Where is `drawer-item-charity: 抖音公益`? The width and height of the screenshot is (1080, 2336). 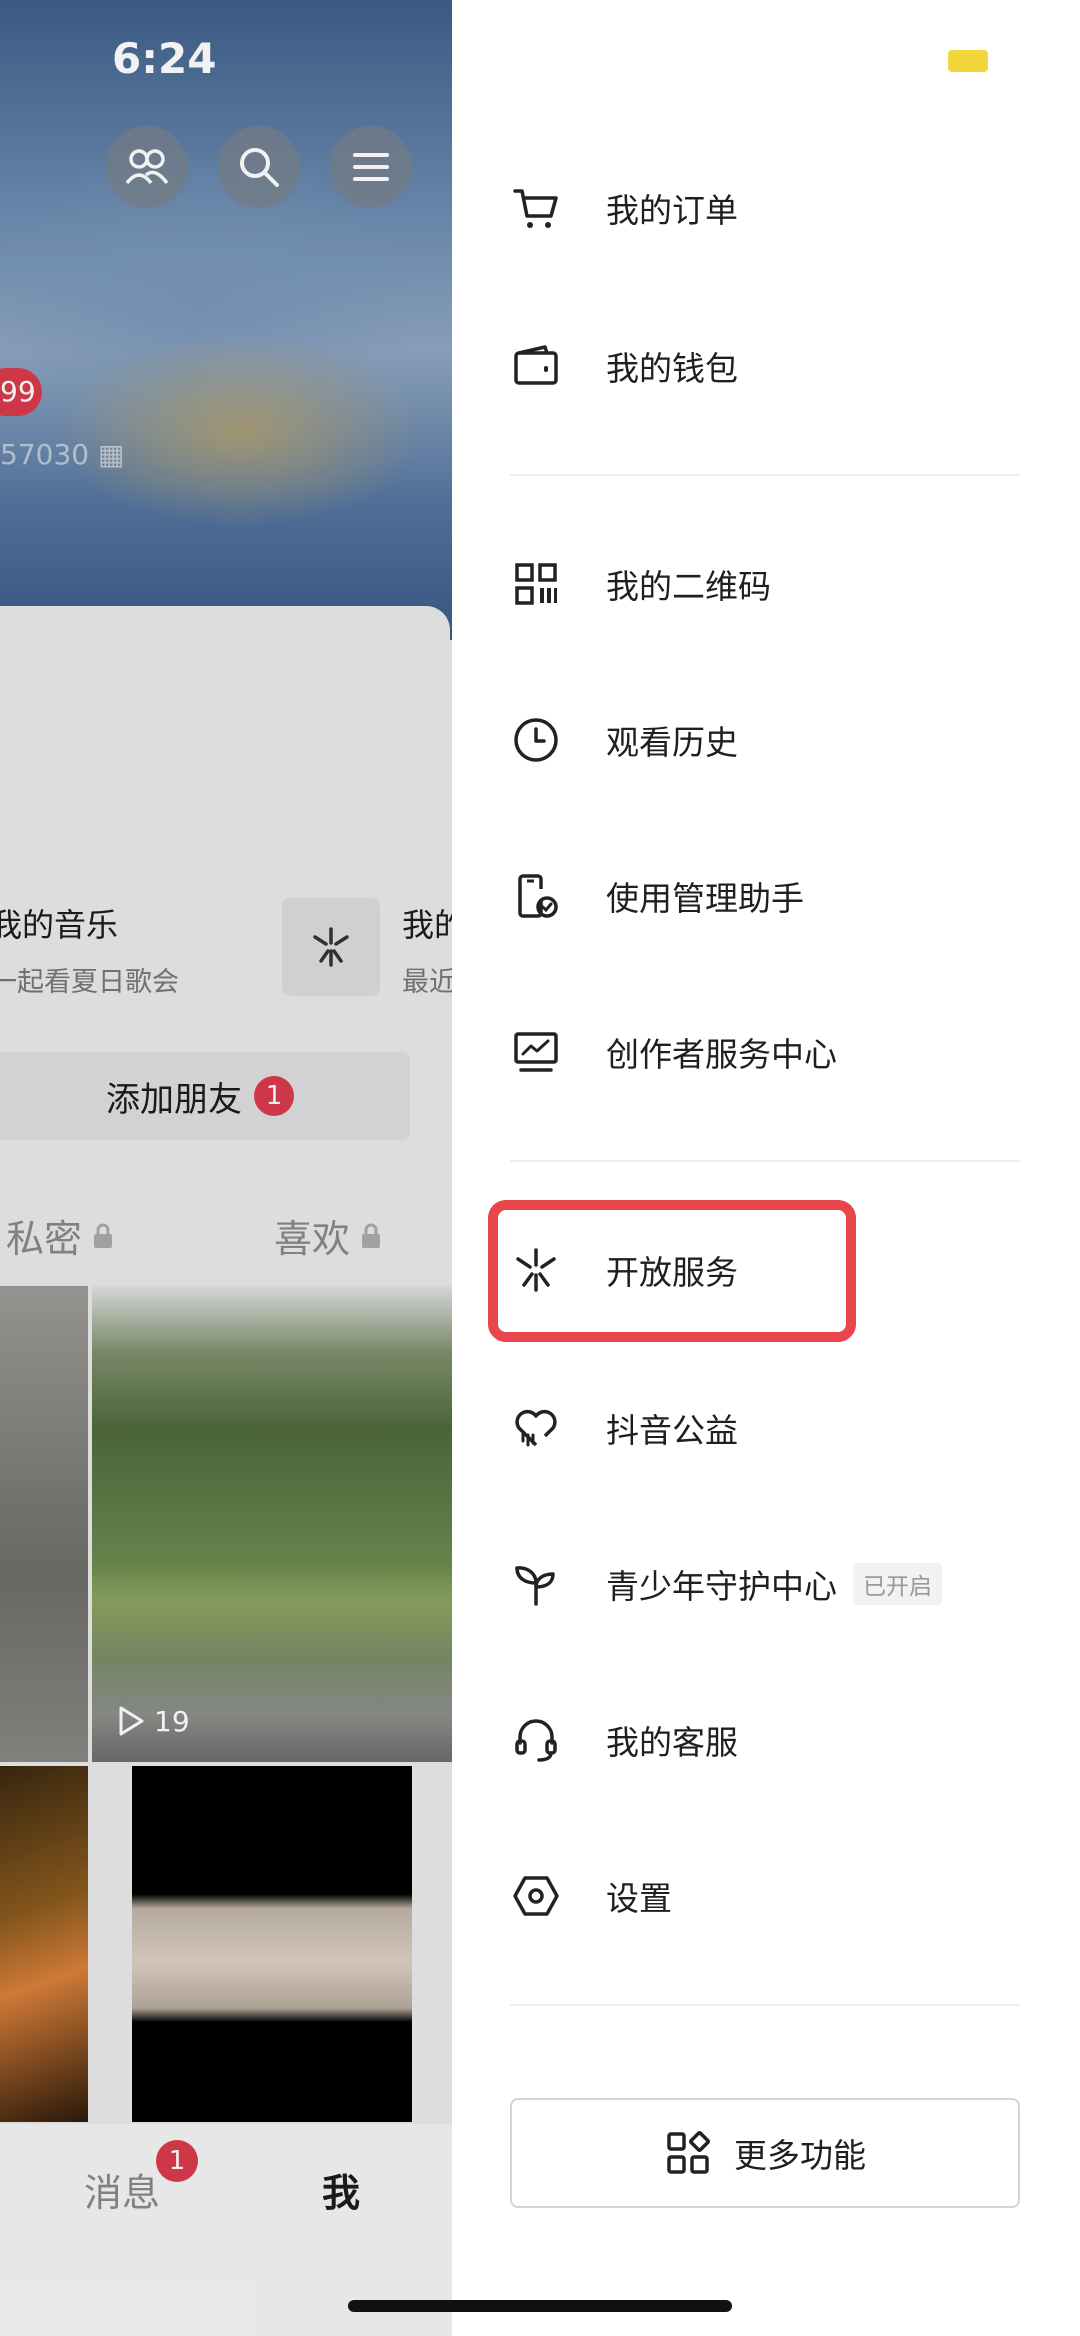
drawer-item-charity: 抖音公益 is located at coordinates (768, 1428).